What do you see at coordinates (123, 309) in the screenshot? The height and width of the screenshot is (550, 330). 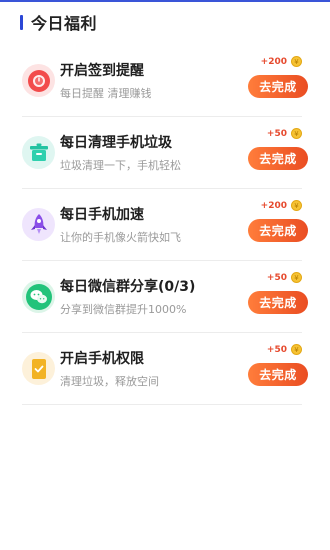 I see `task-subtitle: 分享到微信群提升1000%` at bounding box center [123, 309].